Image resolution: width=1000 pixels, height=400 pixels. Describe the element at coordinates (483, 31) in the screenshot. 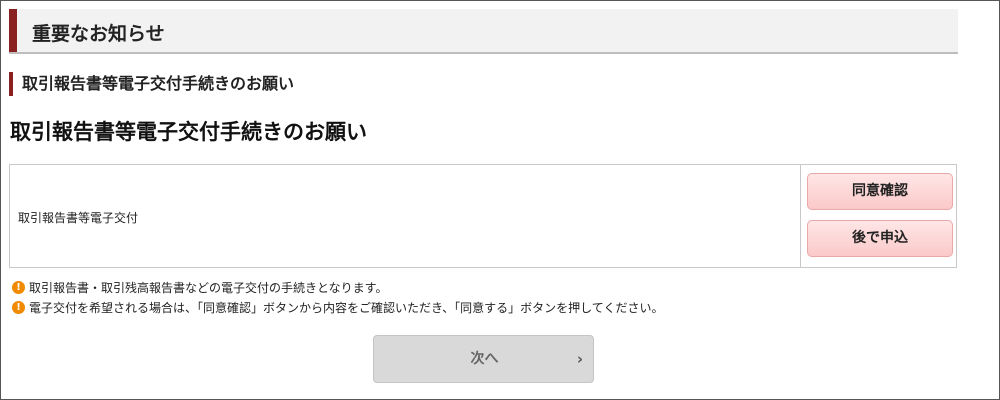

I see `header-bar: 重要なお知らせ` at that location.